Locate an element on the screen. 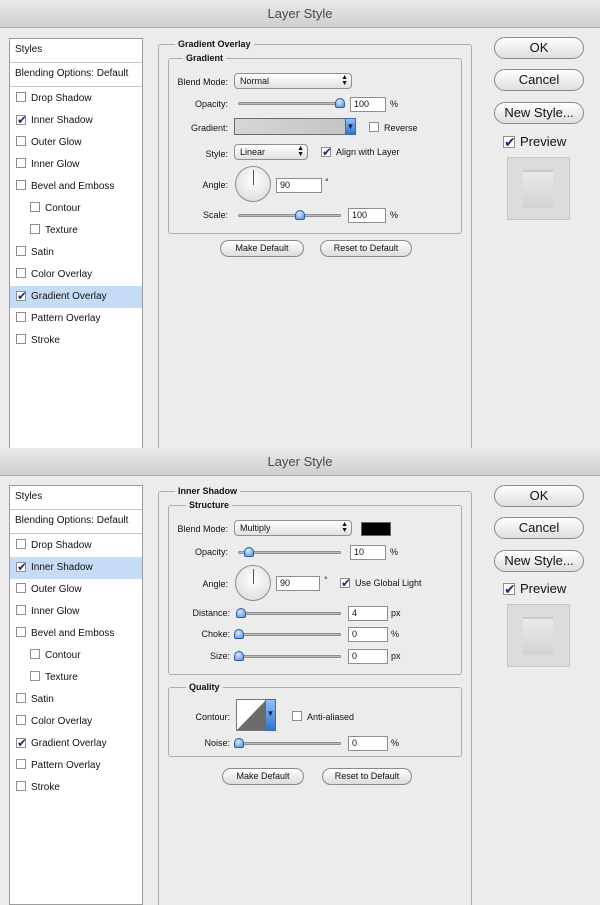  style-select: Linear ▲ ▼ is located at coordinates (271, 152).